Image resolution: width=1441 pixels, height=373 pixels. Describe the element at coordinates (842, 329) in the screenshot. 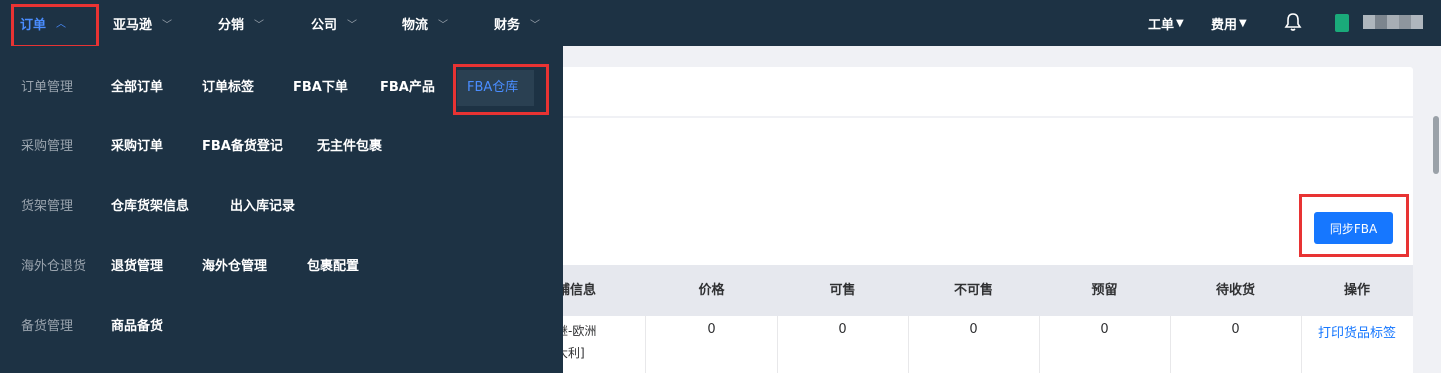

I see `sellable-cell: 0` at that location.